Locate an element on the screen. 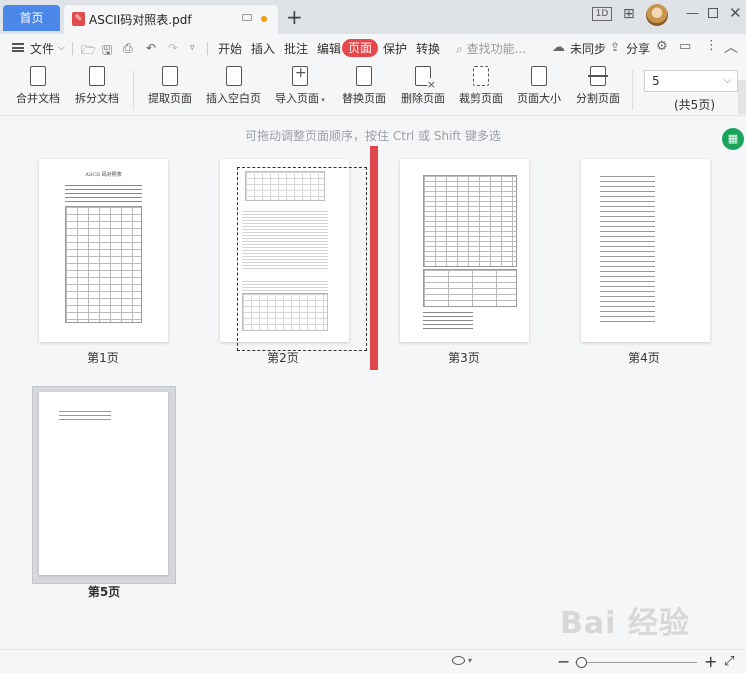 This screenshot has width=746, height=673. delete-page-button: 删除页面 is located at coordinates (423, 86).